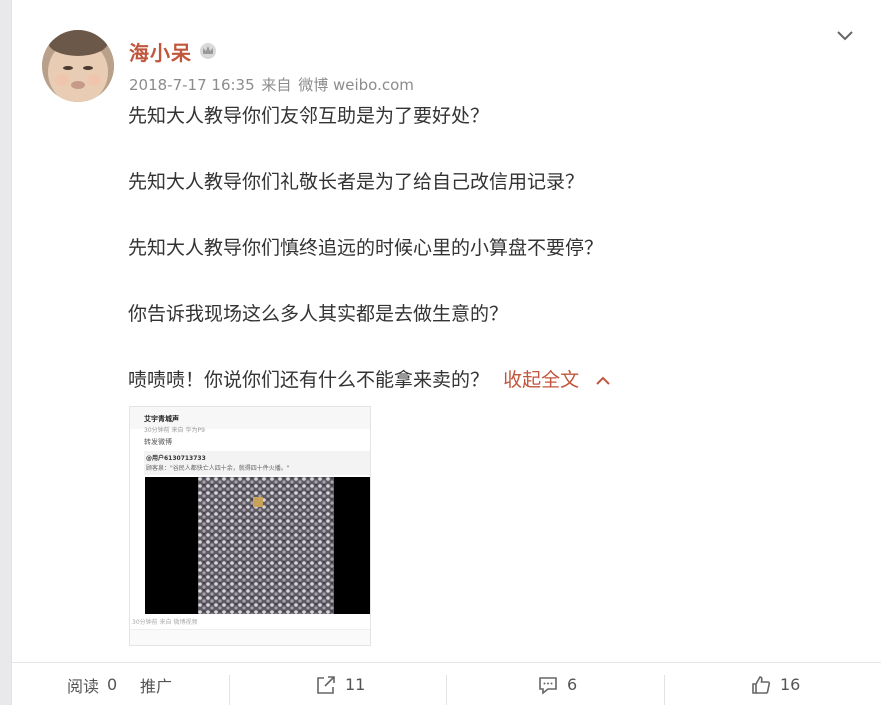 Image resolution: width=881 pixels, height=705 pixels. I want to click on post-paragraph: 先知大人教导你们慎终追远的时候心里的小算盘不要停？, so click(366, 248).